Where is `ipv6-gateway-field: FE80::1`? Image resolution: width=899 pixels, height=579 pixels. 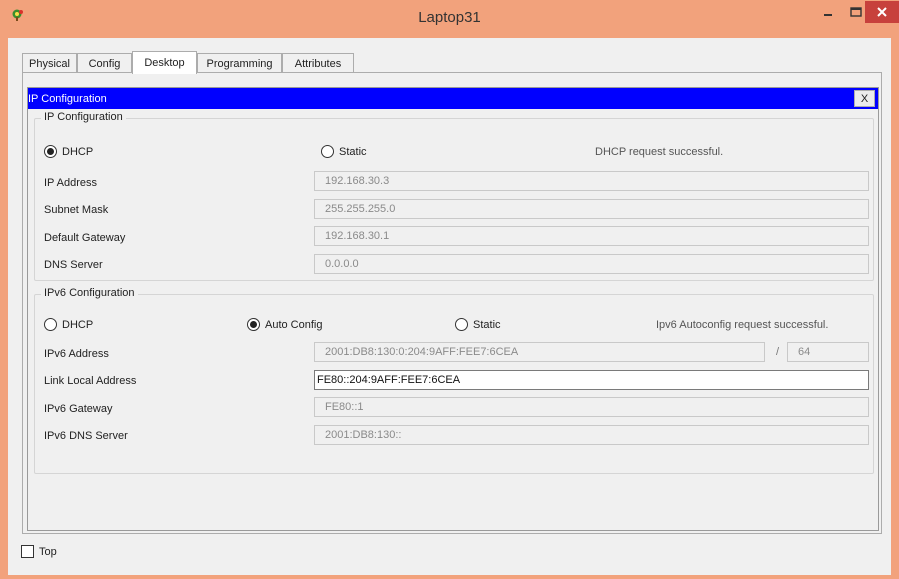
ipv6-gateway-field: FE80::1 is located at coordinates (591, 407).